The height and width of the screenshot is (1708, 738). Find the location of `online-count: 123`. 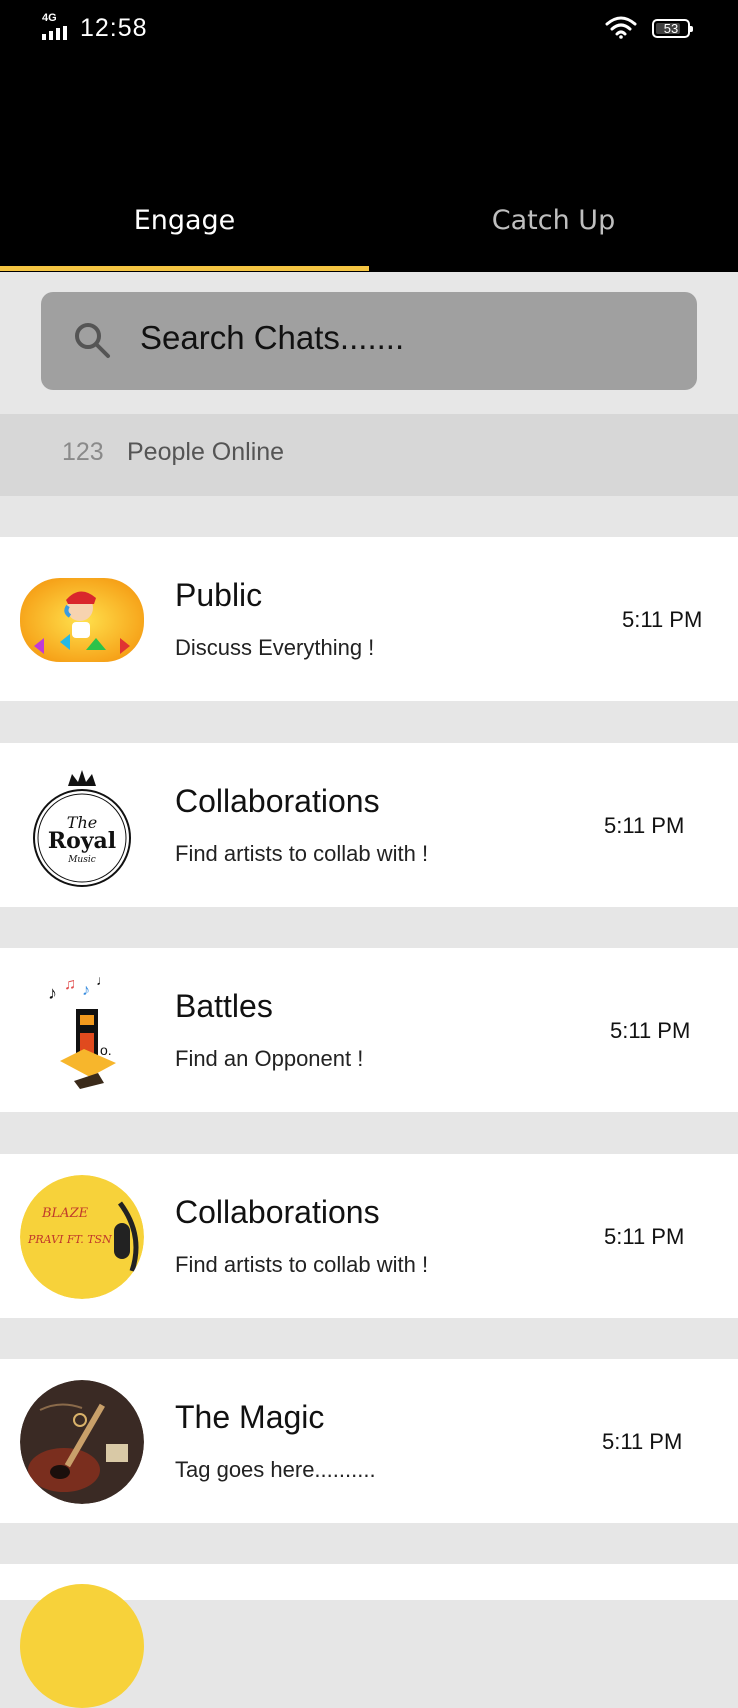

online-count: 123 is located at coordinates (83, 452).